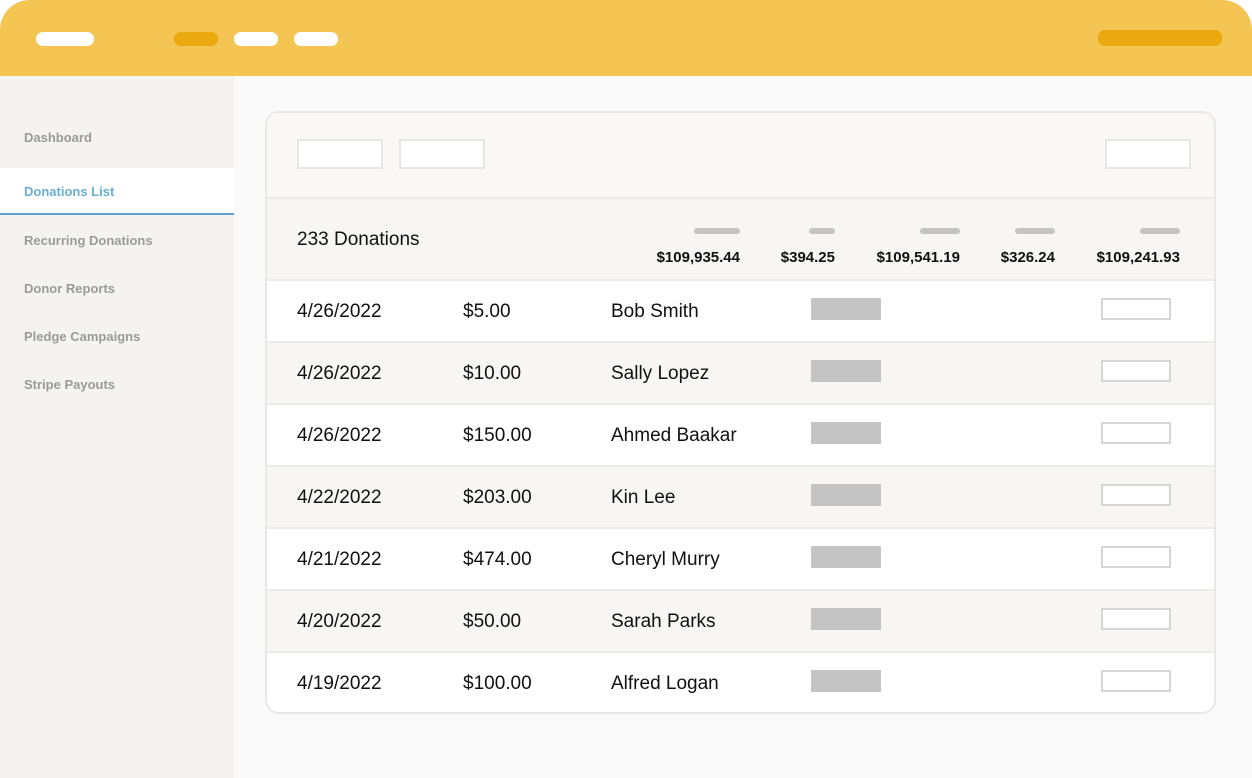 The image size is (1252, 778). Describe the element at coordinates (674, 436) in the screenshot. I see `donor-name: Ahmed Baakar` at that location.